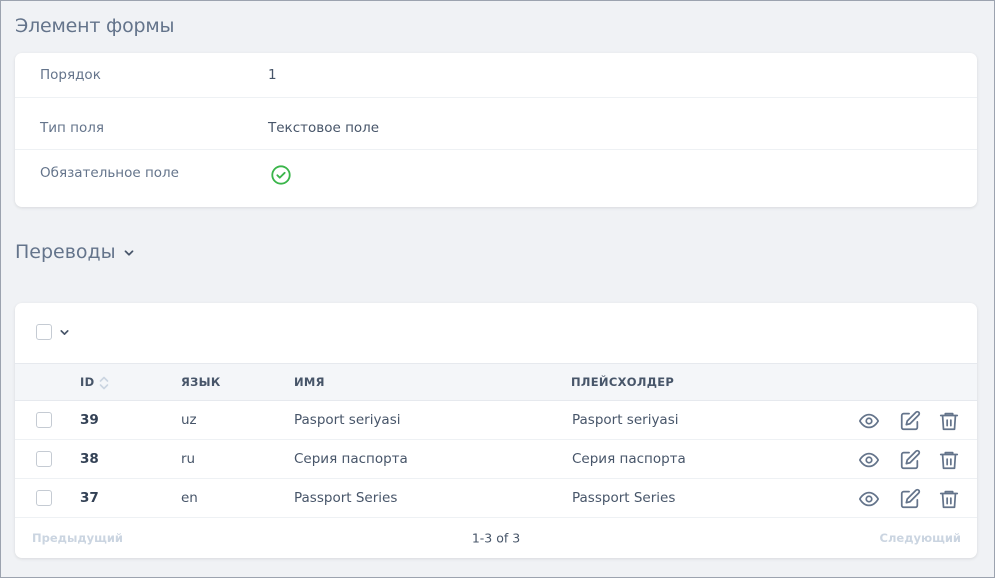 This screenshot has height=578, width=995. I want to click on prev-page-button: Предыдущий, so click(77, 538).